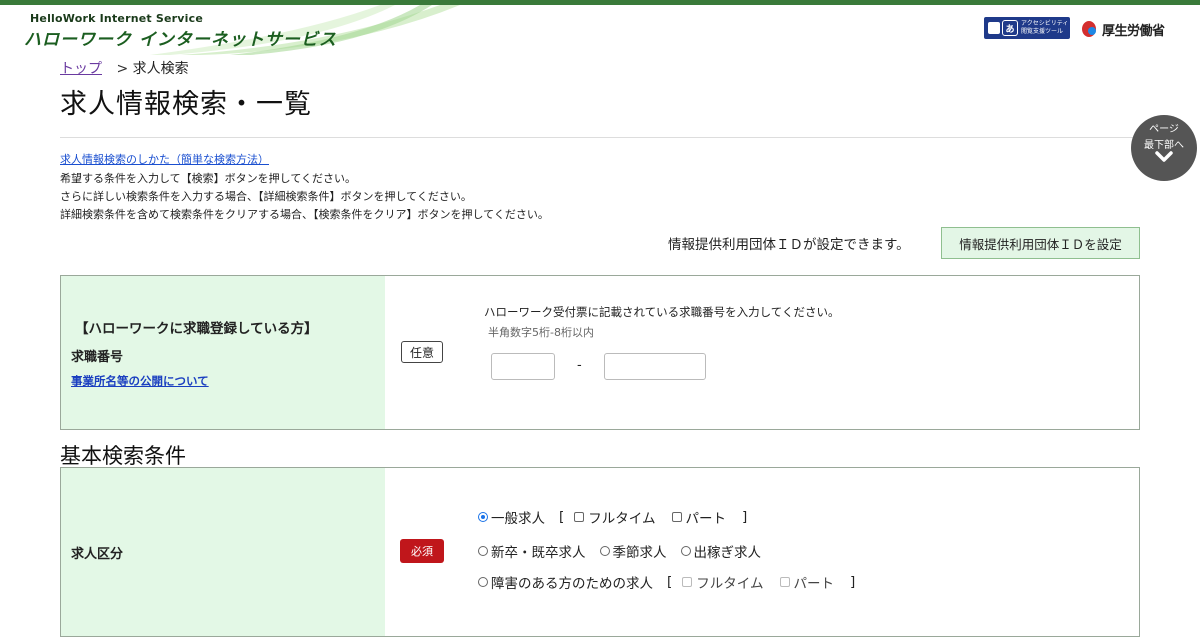 The height and width of the screenshot is (637, 1200). What do you see at coordinates (483, 517) in the screenshot?
I see `radio-general` at bounding box center [483, 517].